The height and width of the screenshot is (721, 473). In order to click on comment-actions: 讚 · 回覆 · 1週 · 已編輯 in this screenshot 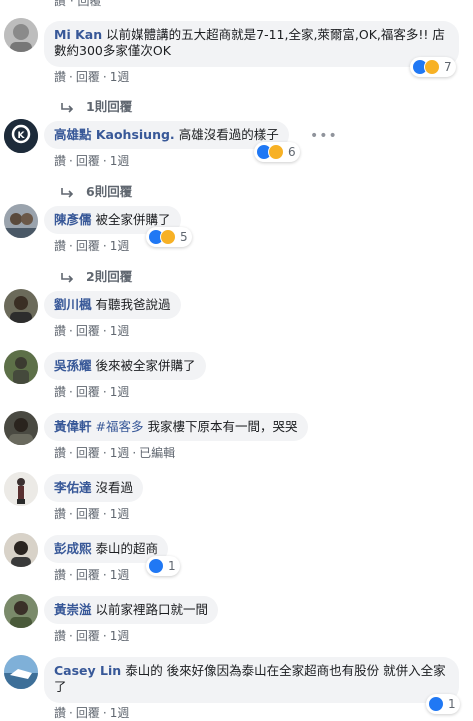, I will do `click(115, 453)`.